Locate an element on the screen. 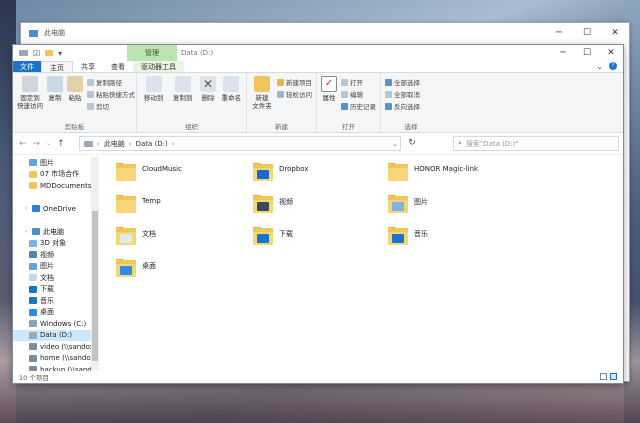  tab-share: 共享 is located at coordinates (88, 66).